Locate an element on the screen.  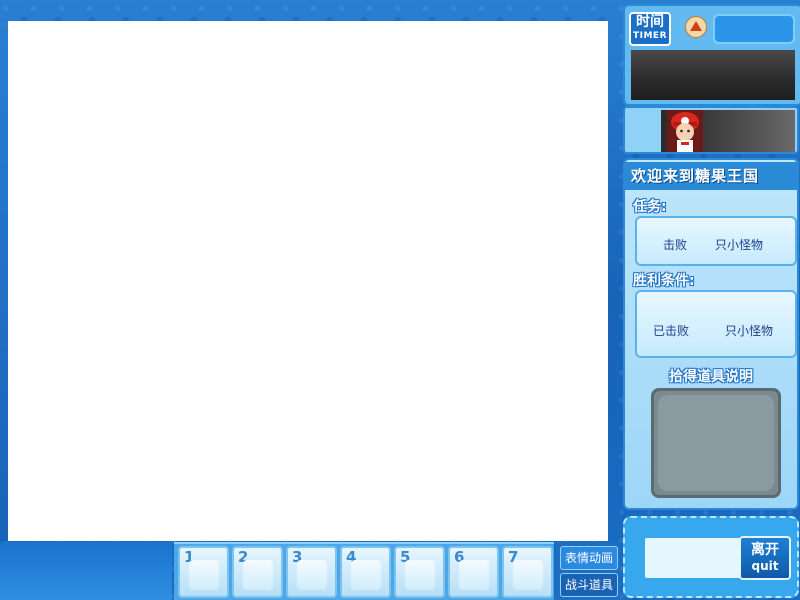
player-avatar-panel is located at coordinates (711, 130).